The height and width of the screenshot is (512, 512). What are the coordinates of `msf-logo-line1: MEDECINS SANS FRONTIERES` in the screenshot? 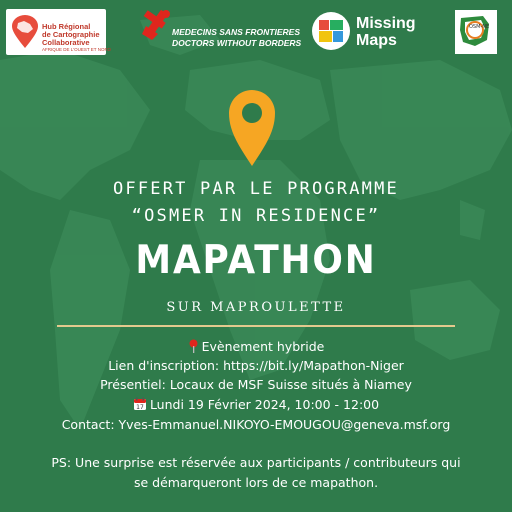 It's located at (236, 32).